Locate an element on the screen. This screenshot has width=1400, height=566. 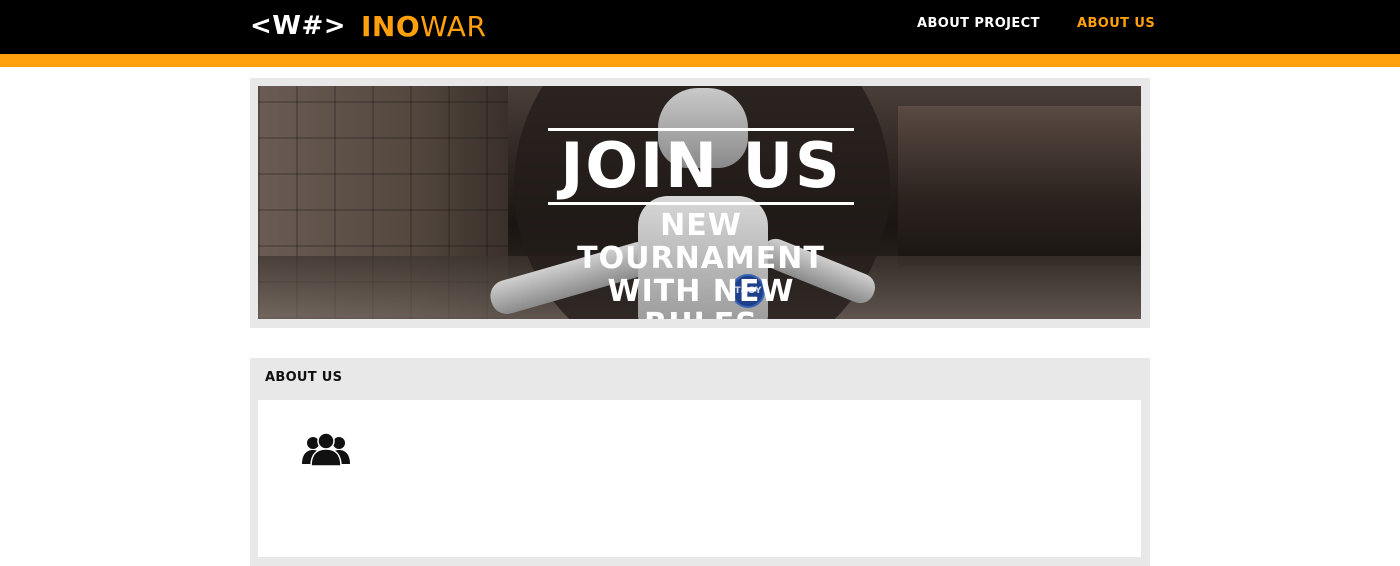
brand-name-light: WAR is located at coordinates (453, 26).